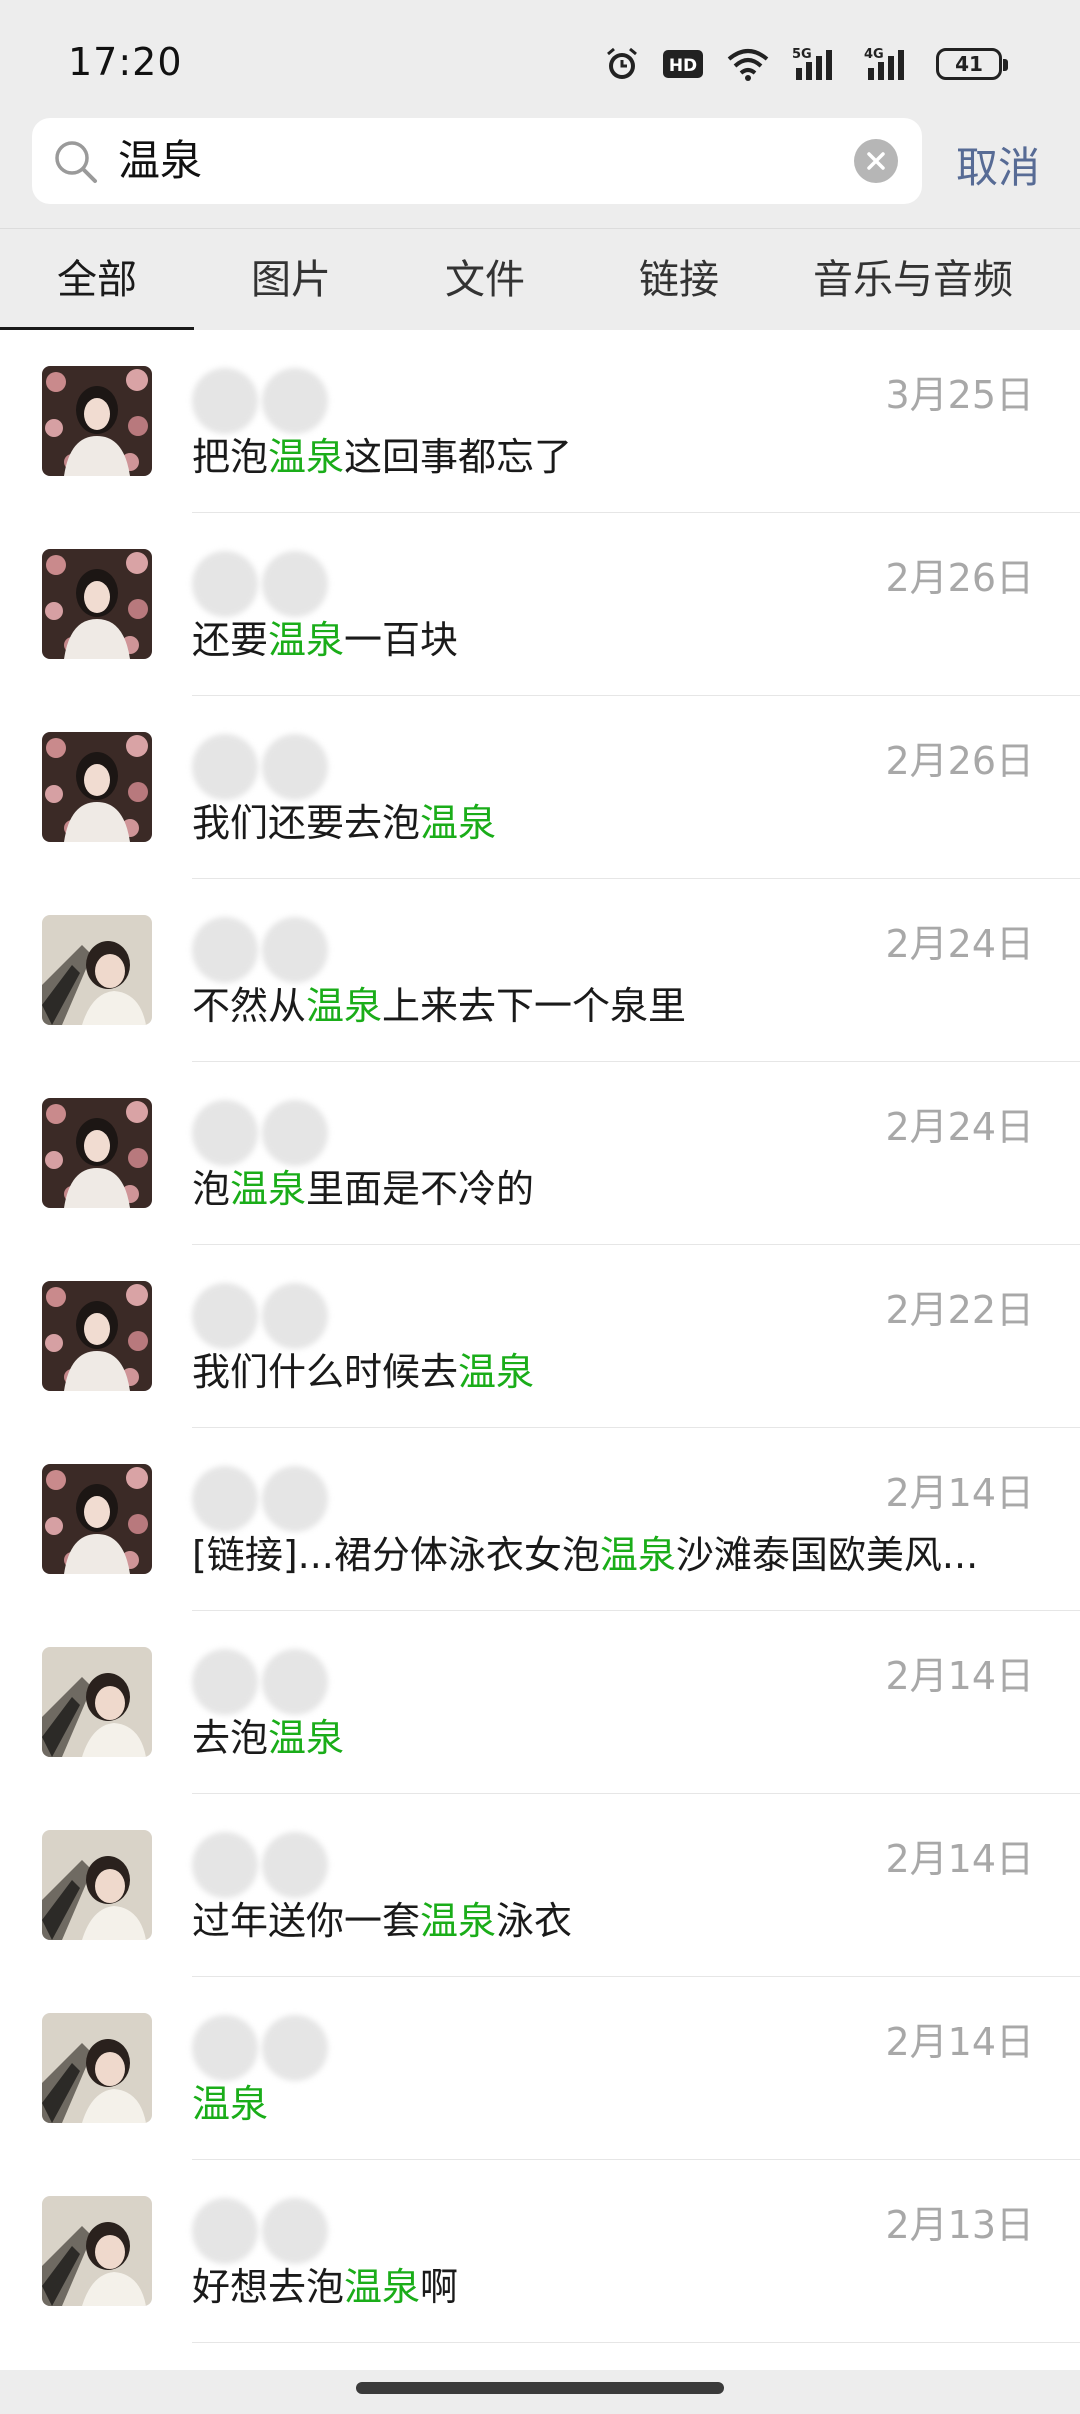 The image size is (1080, 2414). What do you see at coordinates (969, 64) in the screenshot?
I see `battery-level: 41` at bounding box center [969, 64].